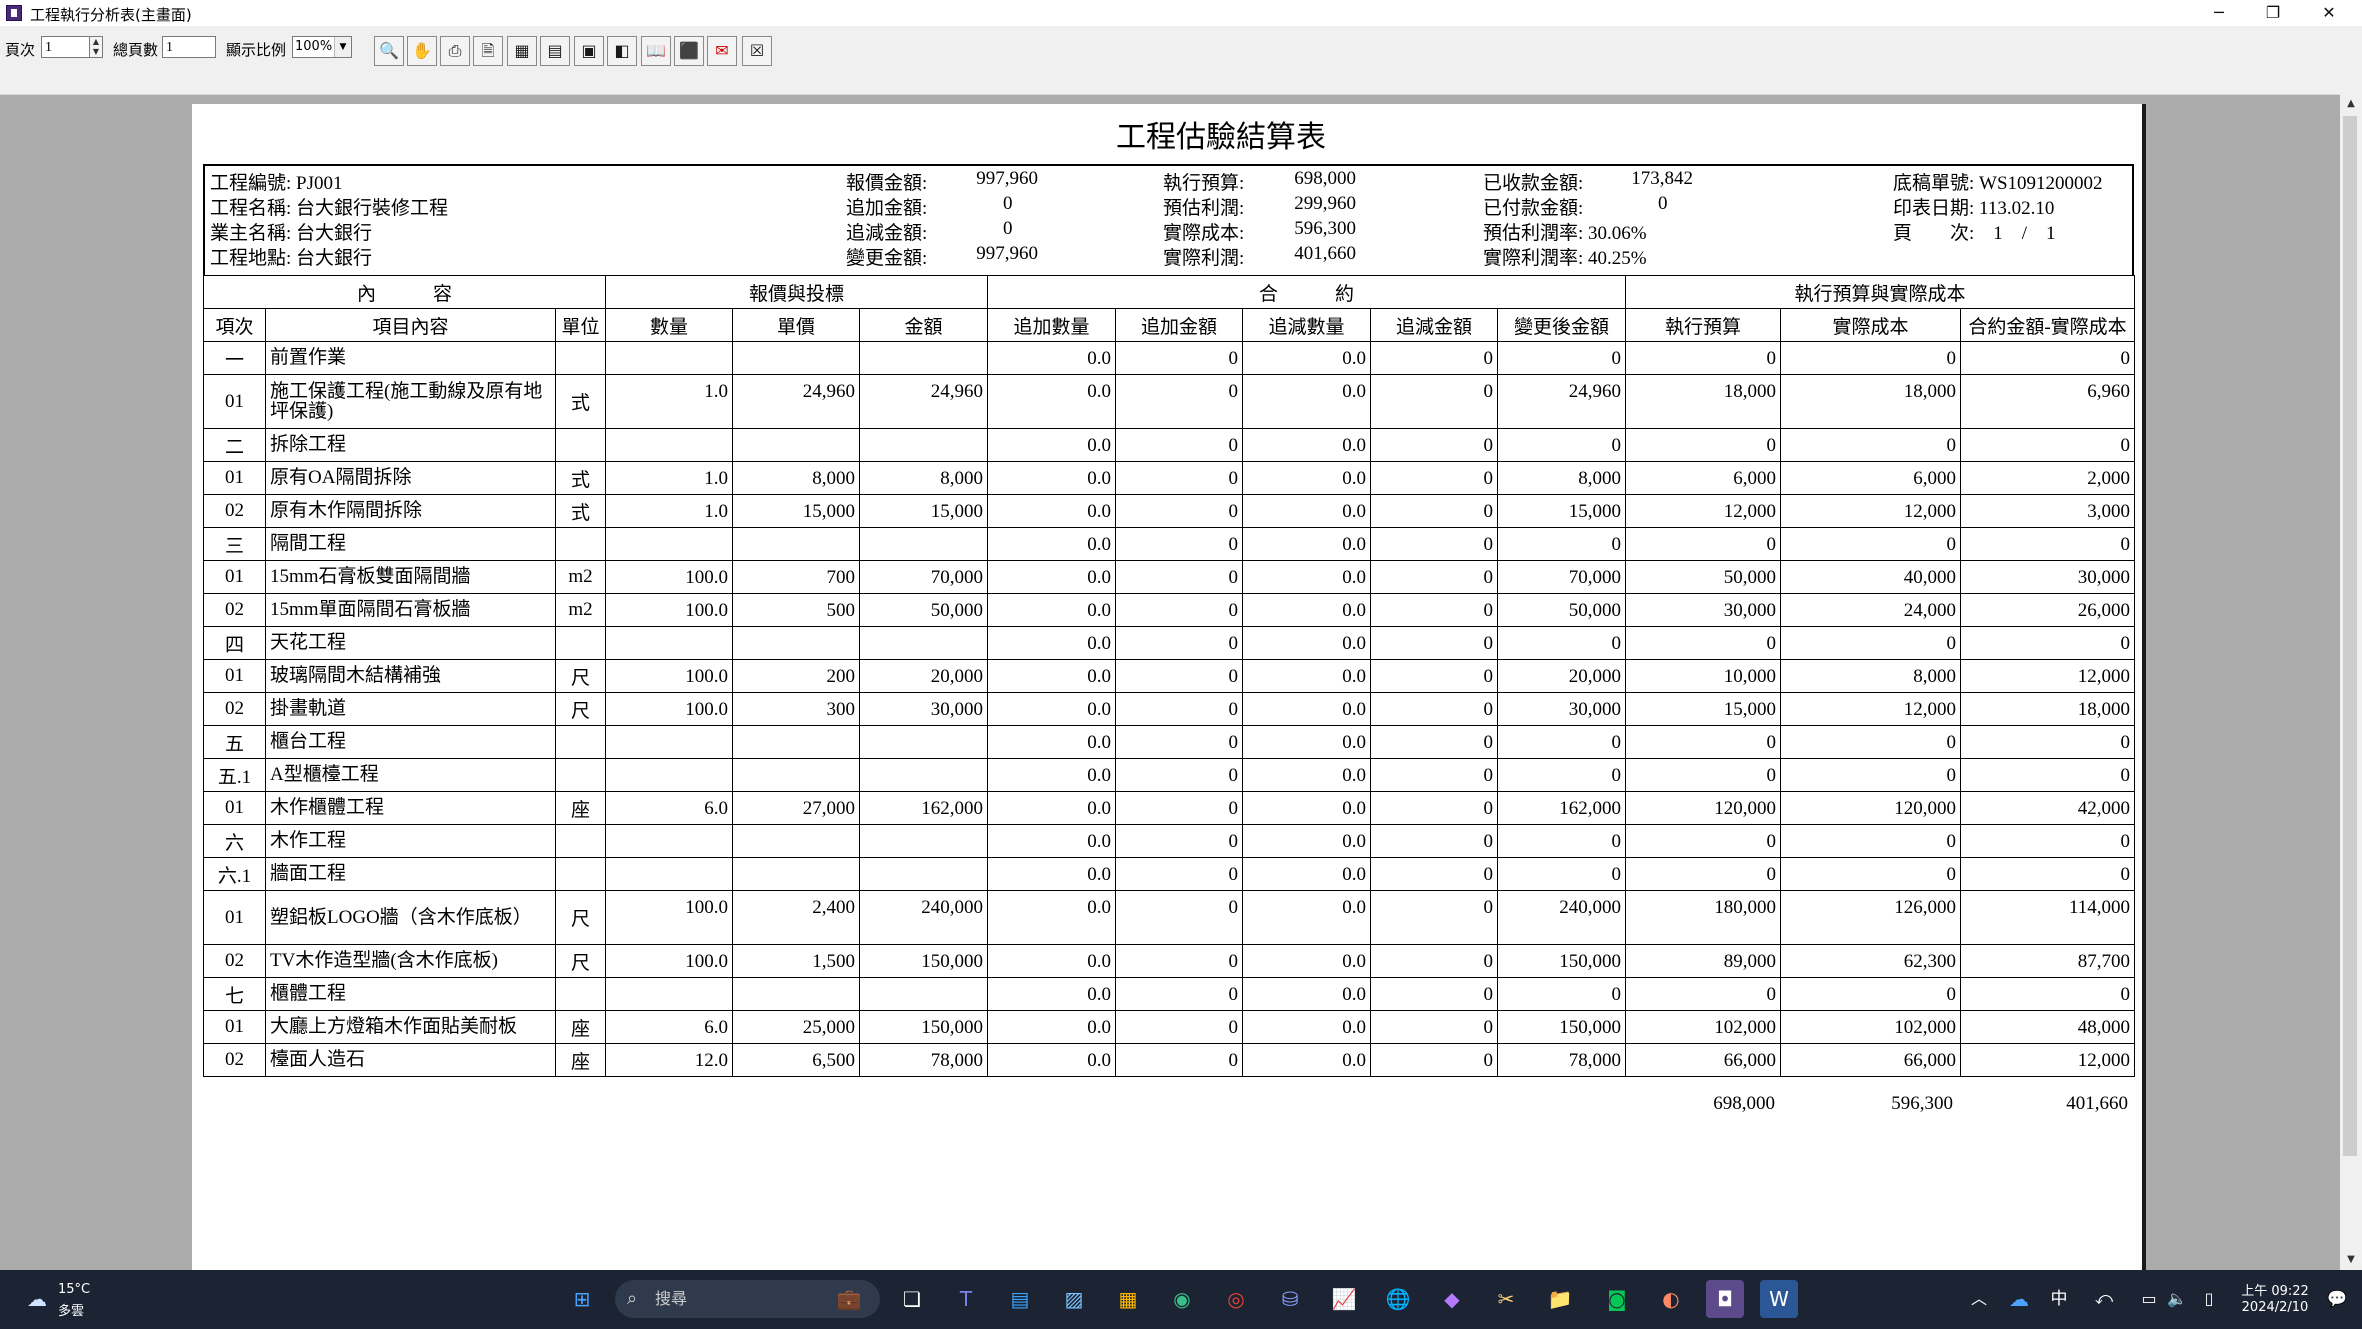 The width and height of the screenshot is (2362, 1329). Describe the element at coordinates (1703, 401) in the screenshot. I see `table-cell: 18,000` at that location.